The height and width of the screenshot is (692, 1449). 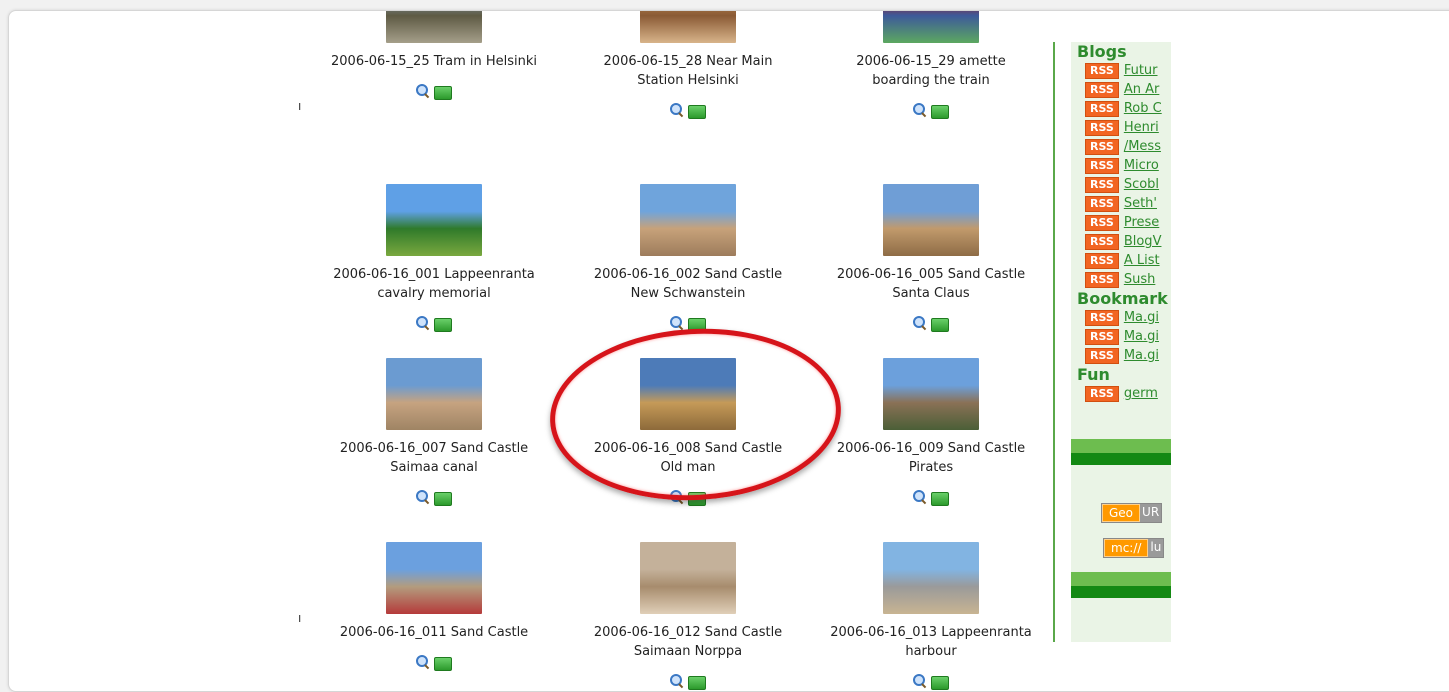 I want to click on feed-link: /Mess, so click(x=1142, y=146).